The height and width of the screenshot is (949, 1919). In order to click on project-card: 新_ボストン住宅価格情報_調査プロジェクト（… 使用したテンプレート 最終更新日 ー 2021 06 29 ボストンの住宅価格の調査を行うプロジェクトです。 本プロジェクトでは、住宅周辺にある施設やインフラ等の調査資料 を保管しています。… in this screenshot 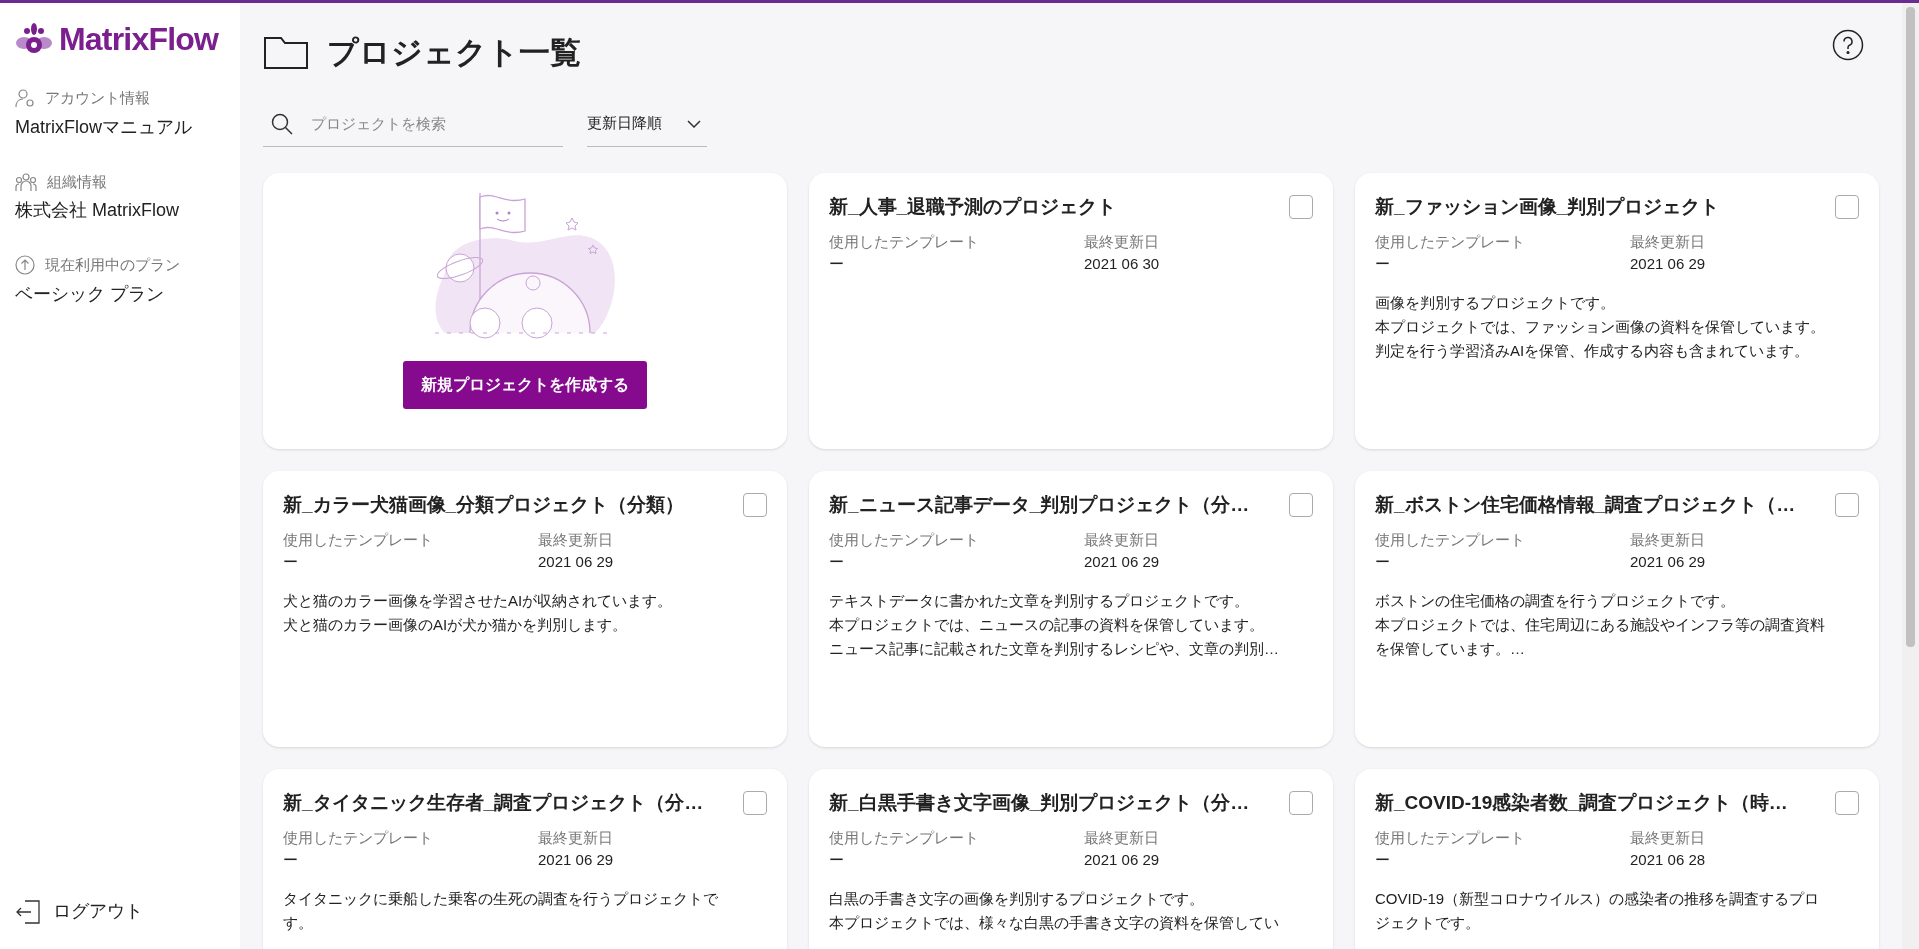, I will do `click(1617, 609)`.